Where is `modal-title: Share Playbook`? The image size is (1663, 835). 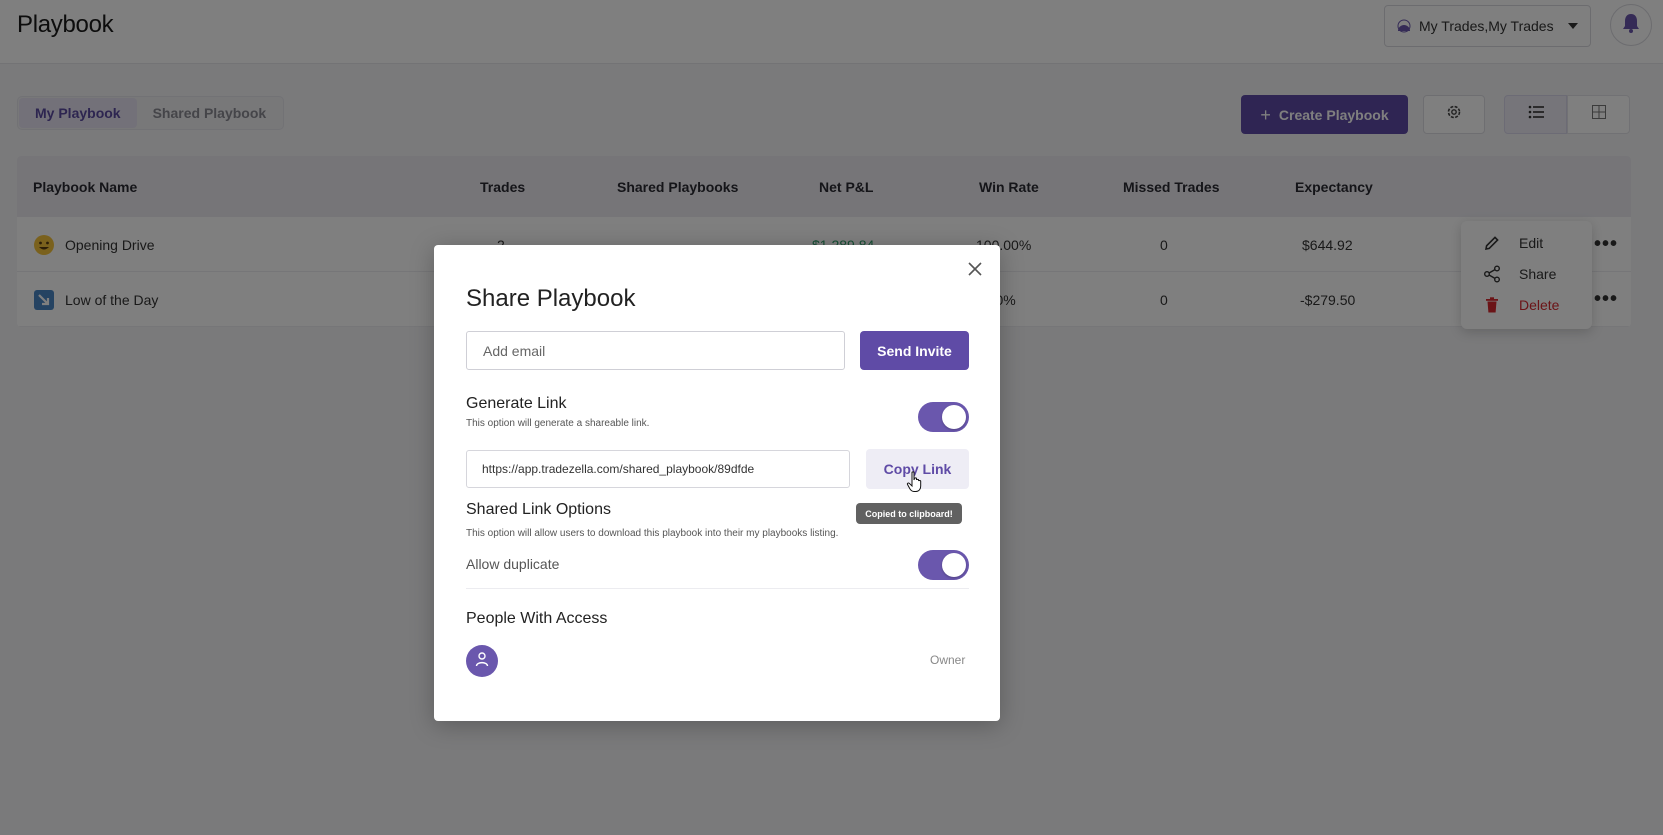 modal-title: Share Playbook is located at coordinates (551, 298).